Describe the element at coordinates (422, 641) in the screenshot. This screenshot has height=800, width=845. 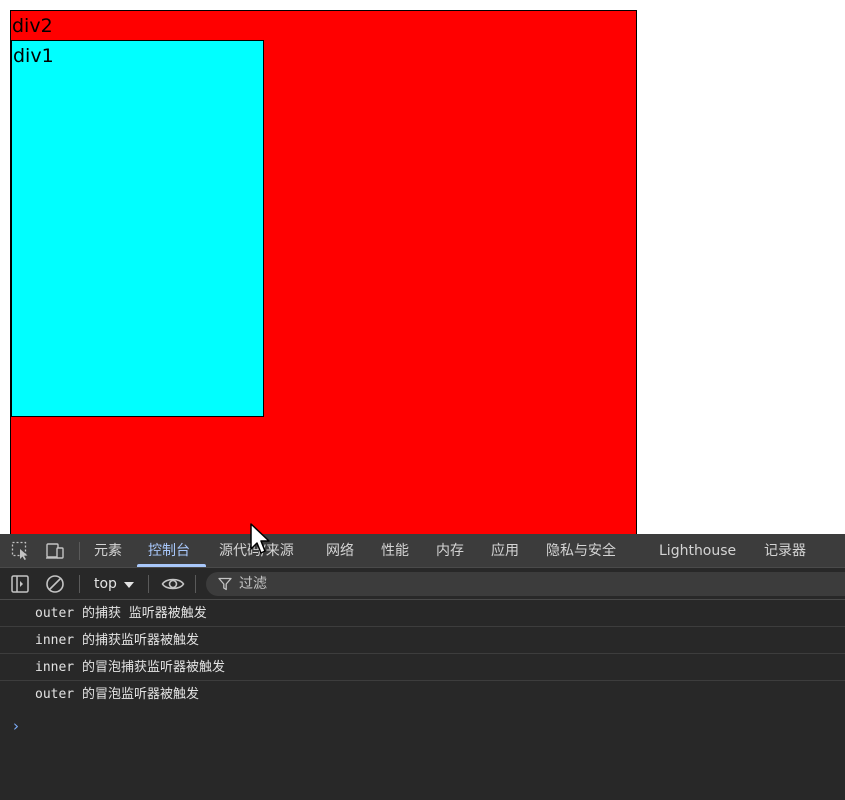
I see `console-message: inner 的捕获监听器被触发` at that location.